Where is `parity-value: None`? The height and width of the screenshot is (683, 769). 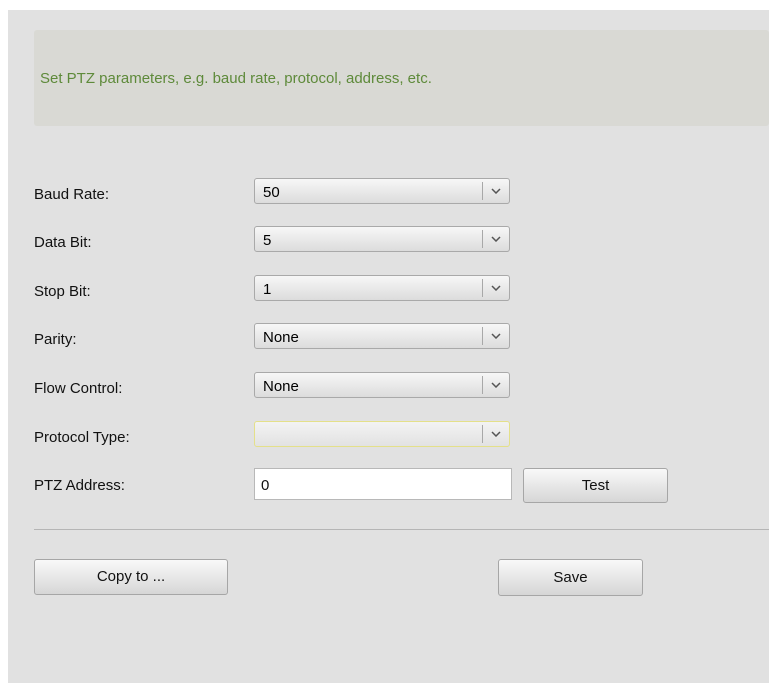
parity-value: None is located at coordinates (281, 337).